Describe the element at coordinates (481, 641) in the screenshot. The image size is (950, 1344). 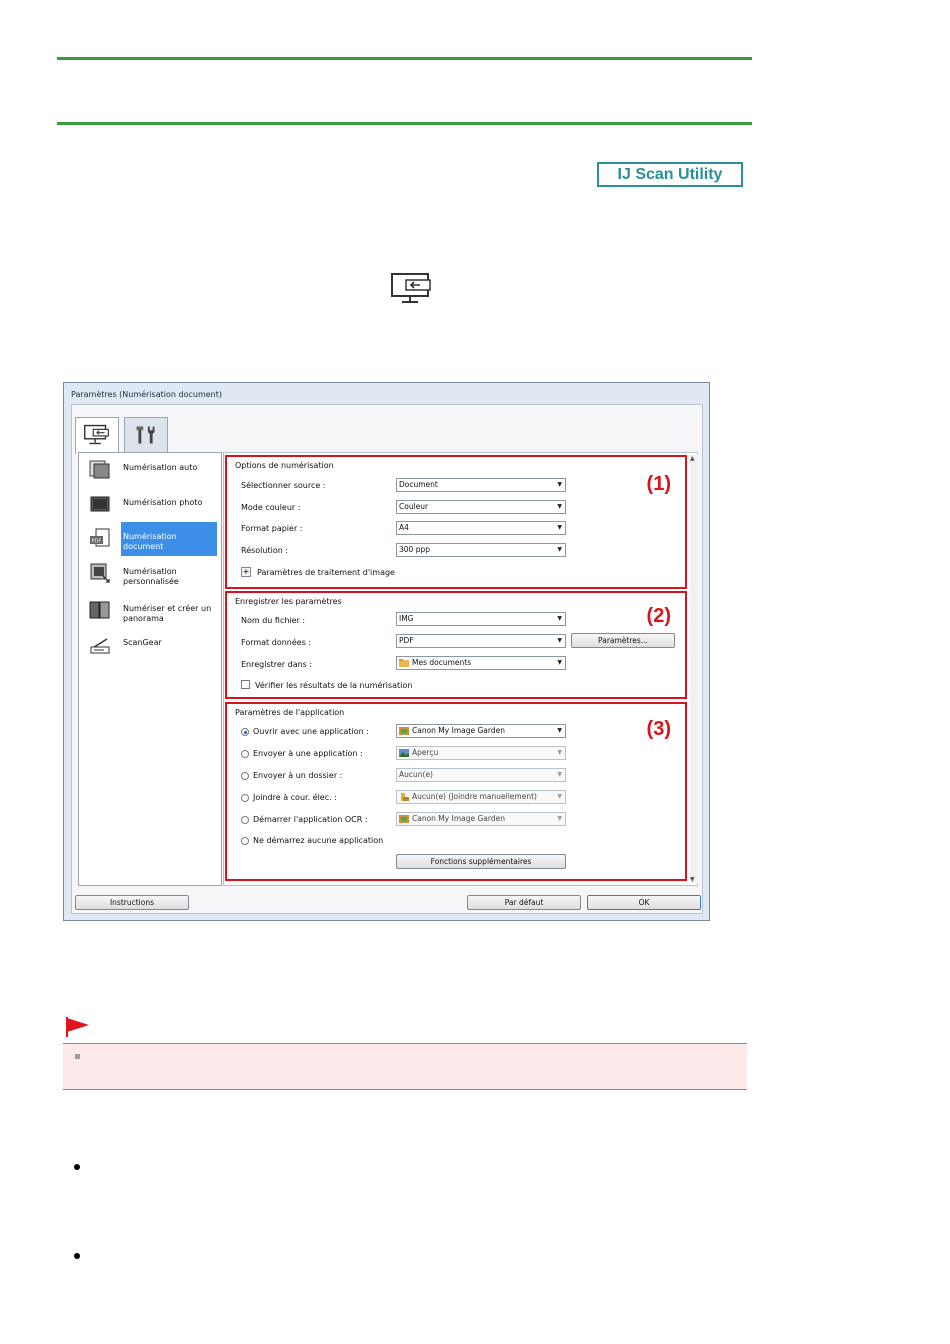
I see `data-format-select: PDF ▼` at that location.